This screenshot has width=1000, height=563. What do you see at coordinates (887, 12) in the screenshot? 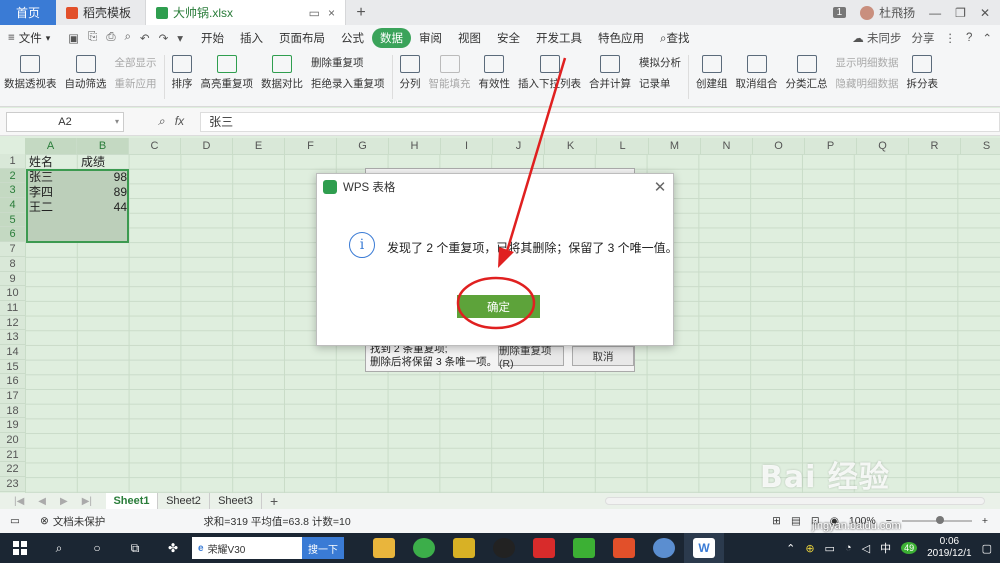
I see `user-account: 杜飛扬` at bounding box center [887, 12].